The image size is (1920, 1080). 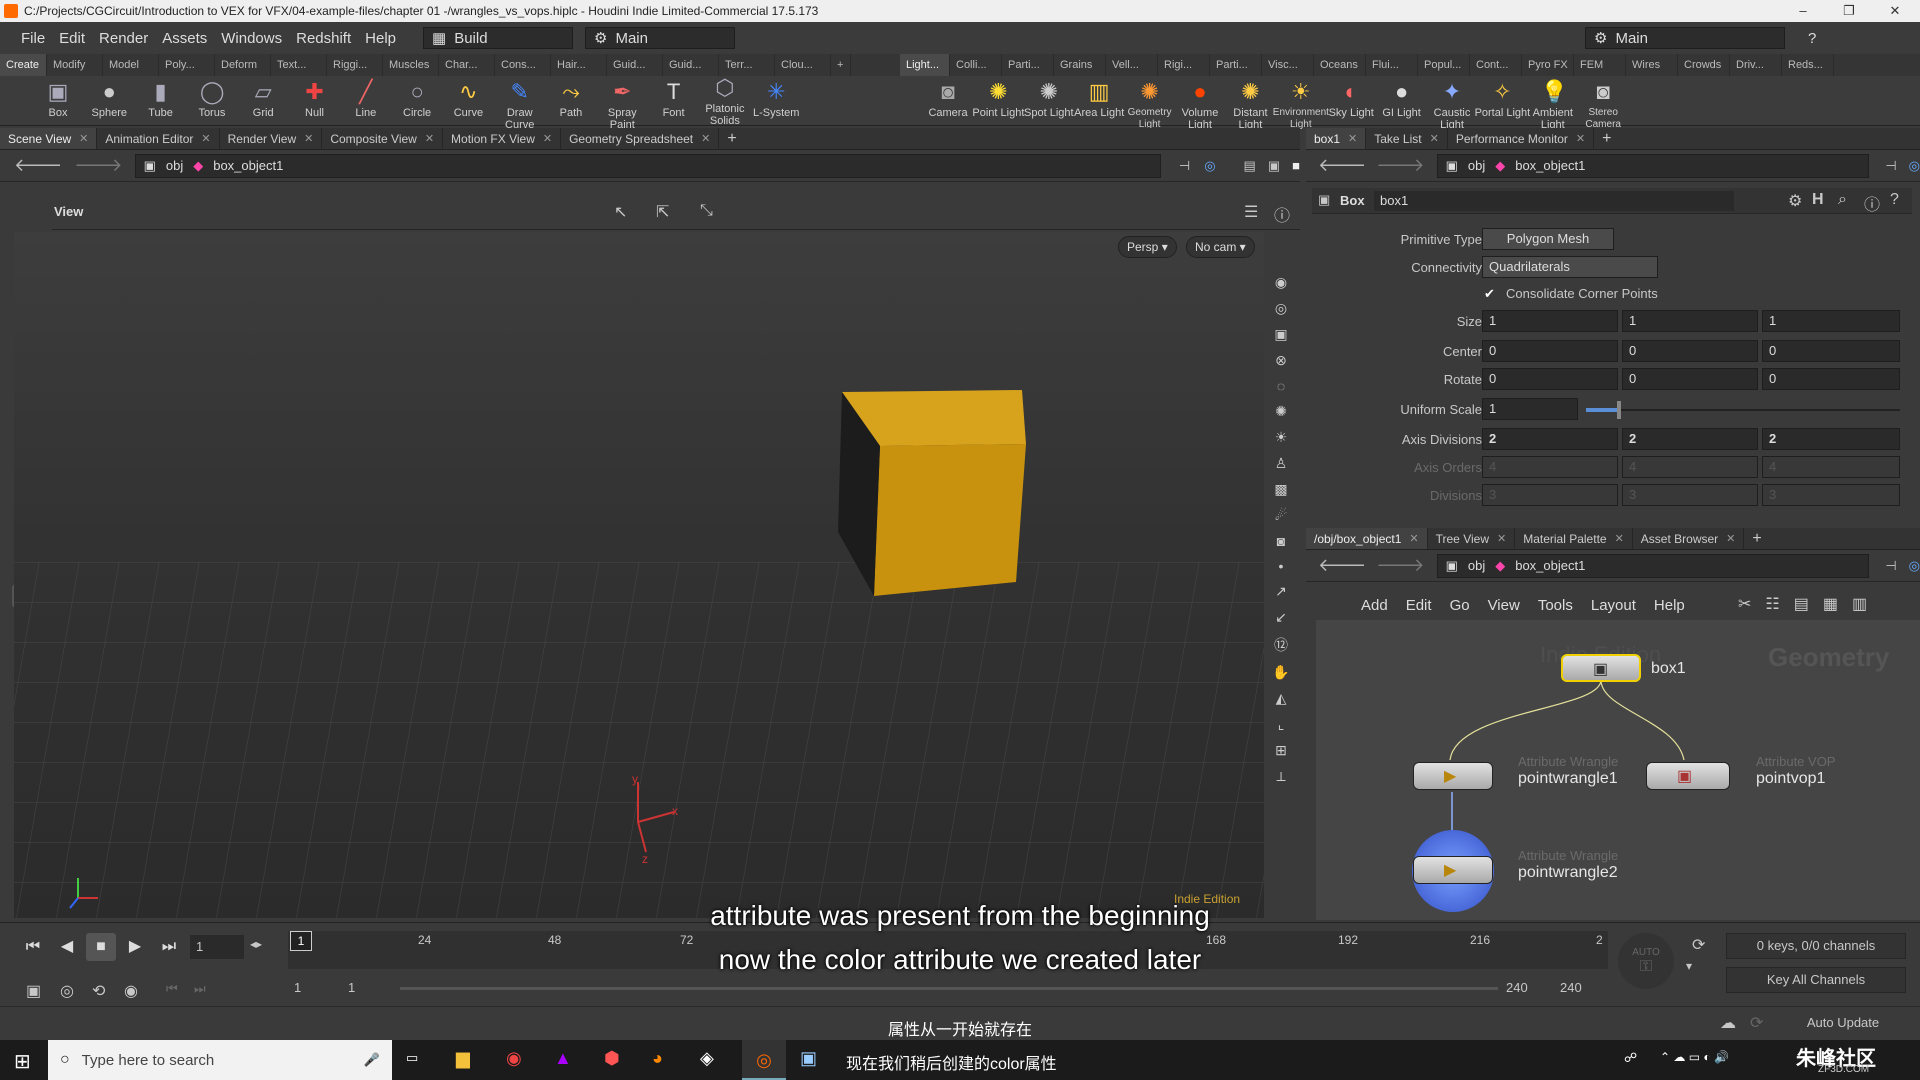 I want to click on consolidate-checkbox: ✔, so click(x=1489, y=294).